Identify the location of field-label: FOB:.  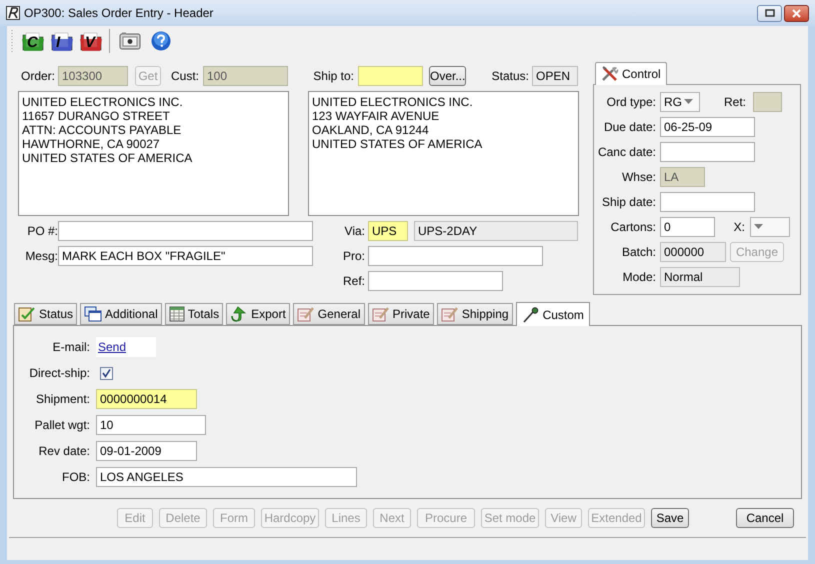
(75, 477).